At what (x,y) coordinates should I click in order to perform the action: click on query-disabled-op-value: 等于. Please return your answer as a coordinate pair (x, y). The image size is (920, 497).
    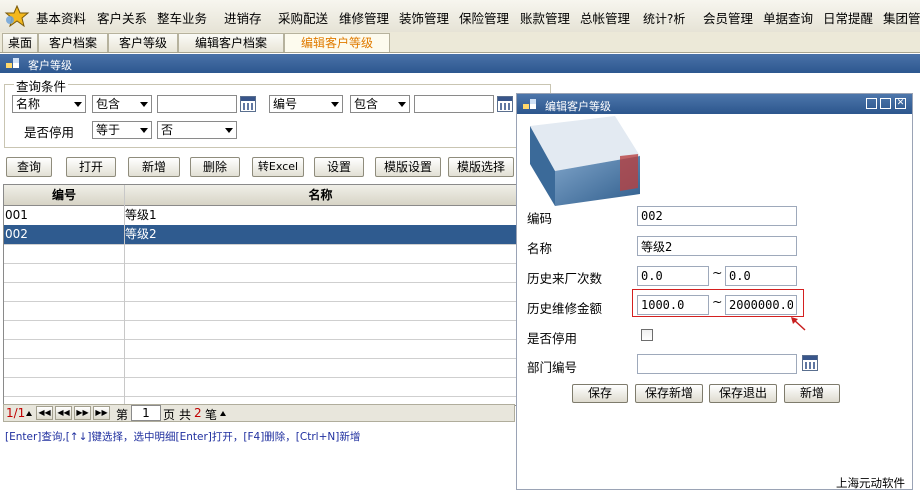
    Looking at the image, I should click on (108, 130).